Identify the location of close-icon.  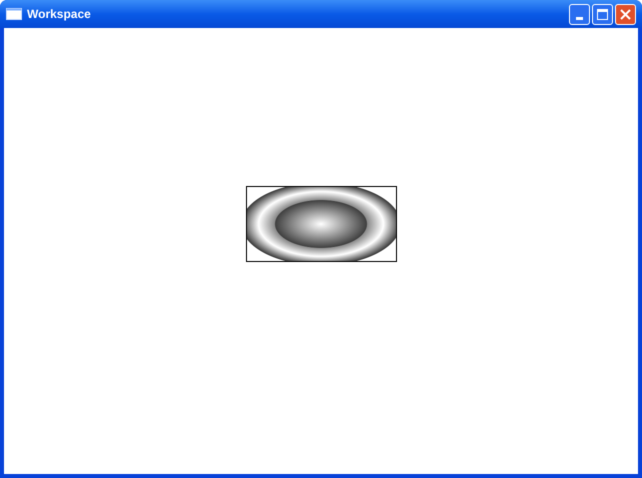
(625, 14).